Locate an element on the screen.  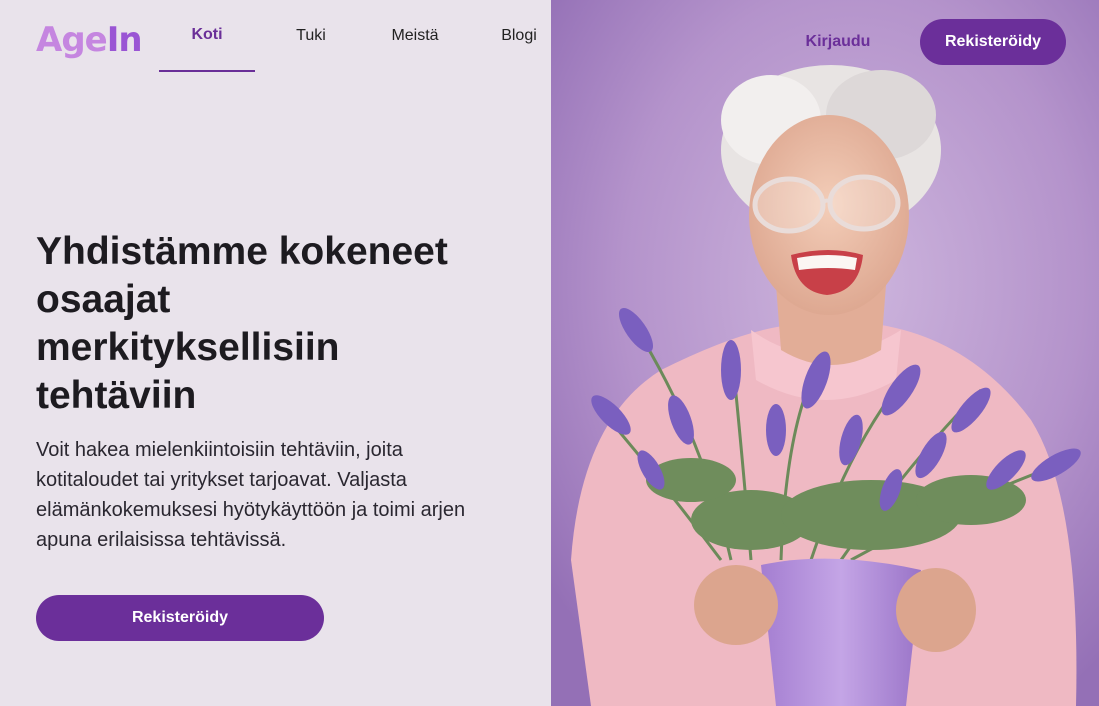
nav-blogi: Blogi is located at coordinates (519, 36).